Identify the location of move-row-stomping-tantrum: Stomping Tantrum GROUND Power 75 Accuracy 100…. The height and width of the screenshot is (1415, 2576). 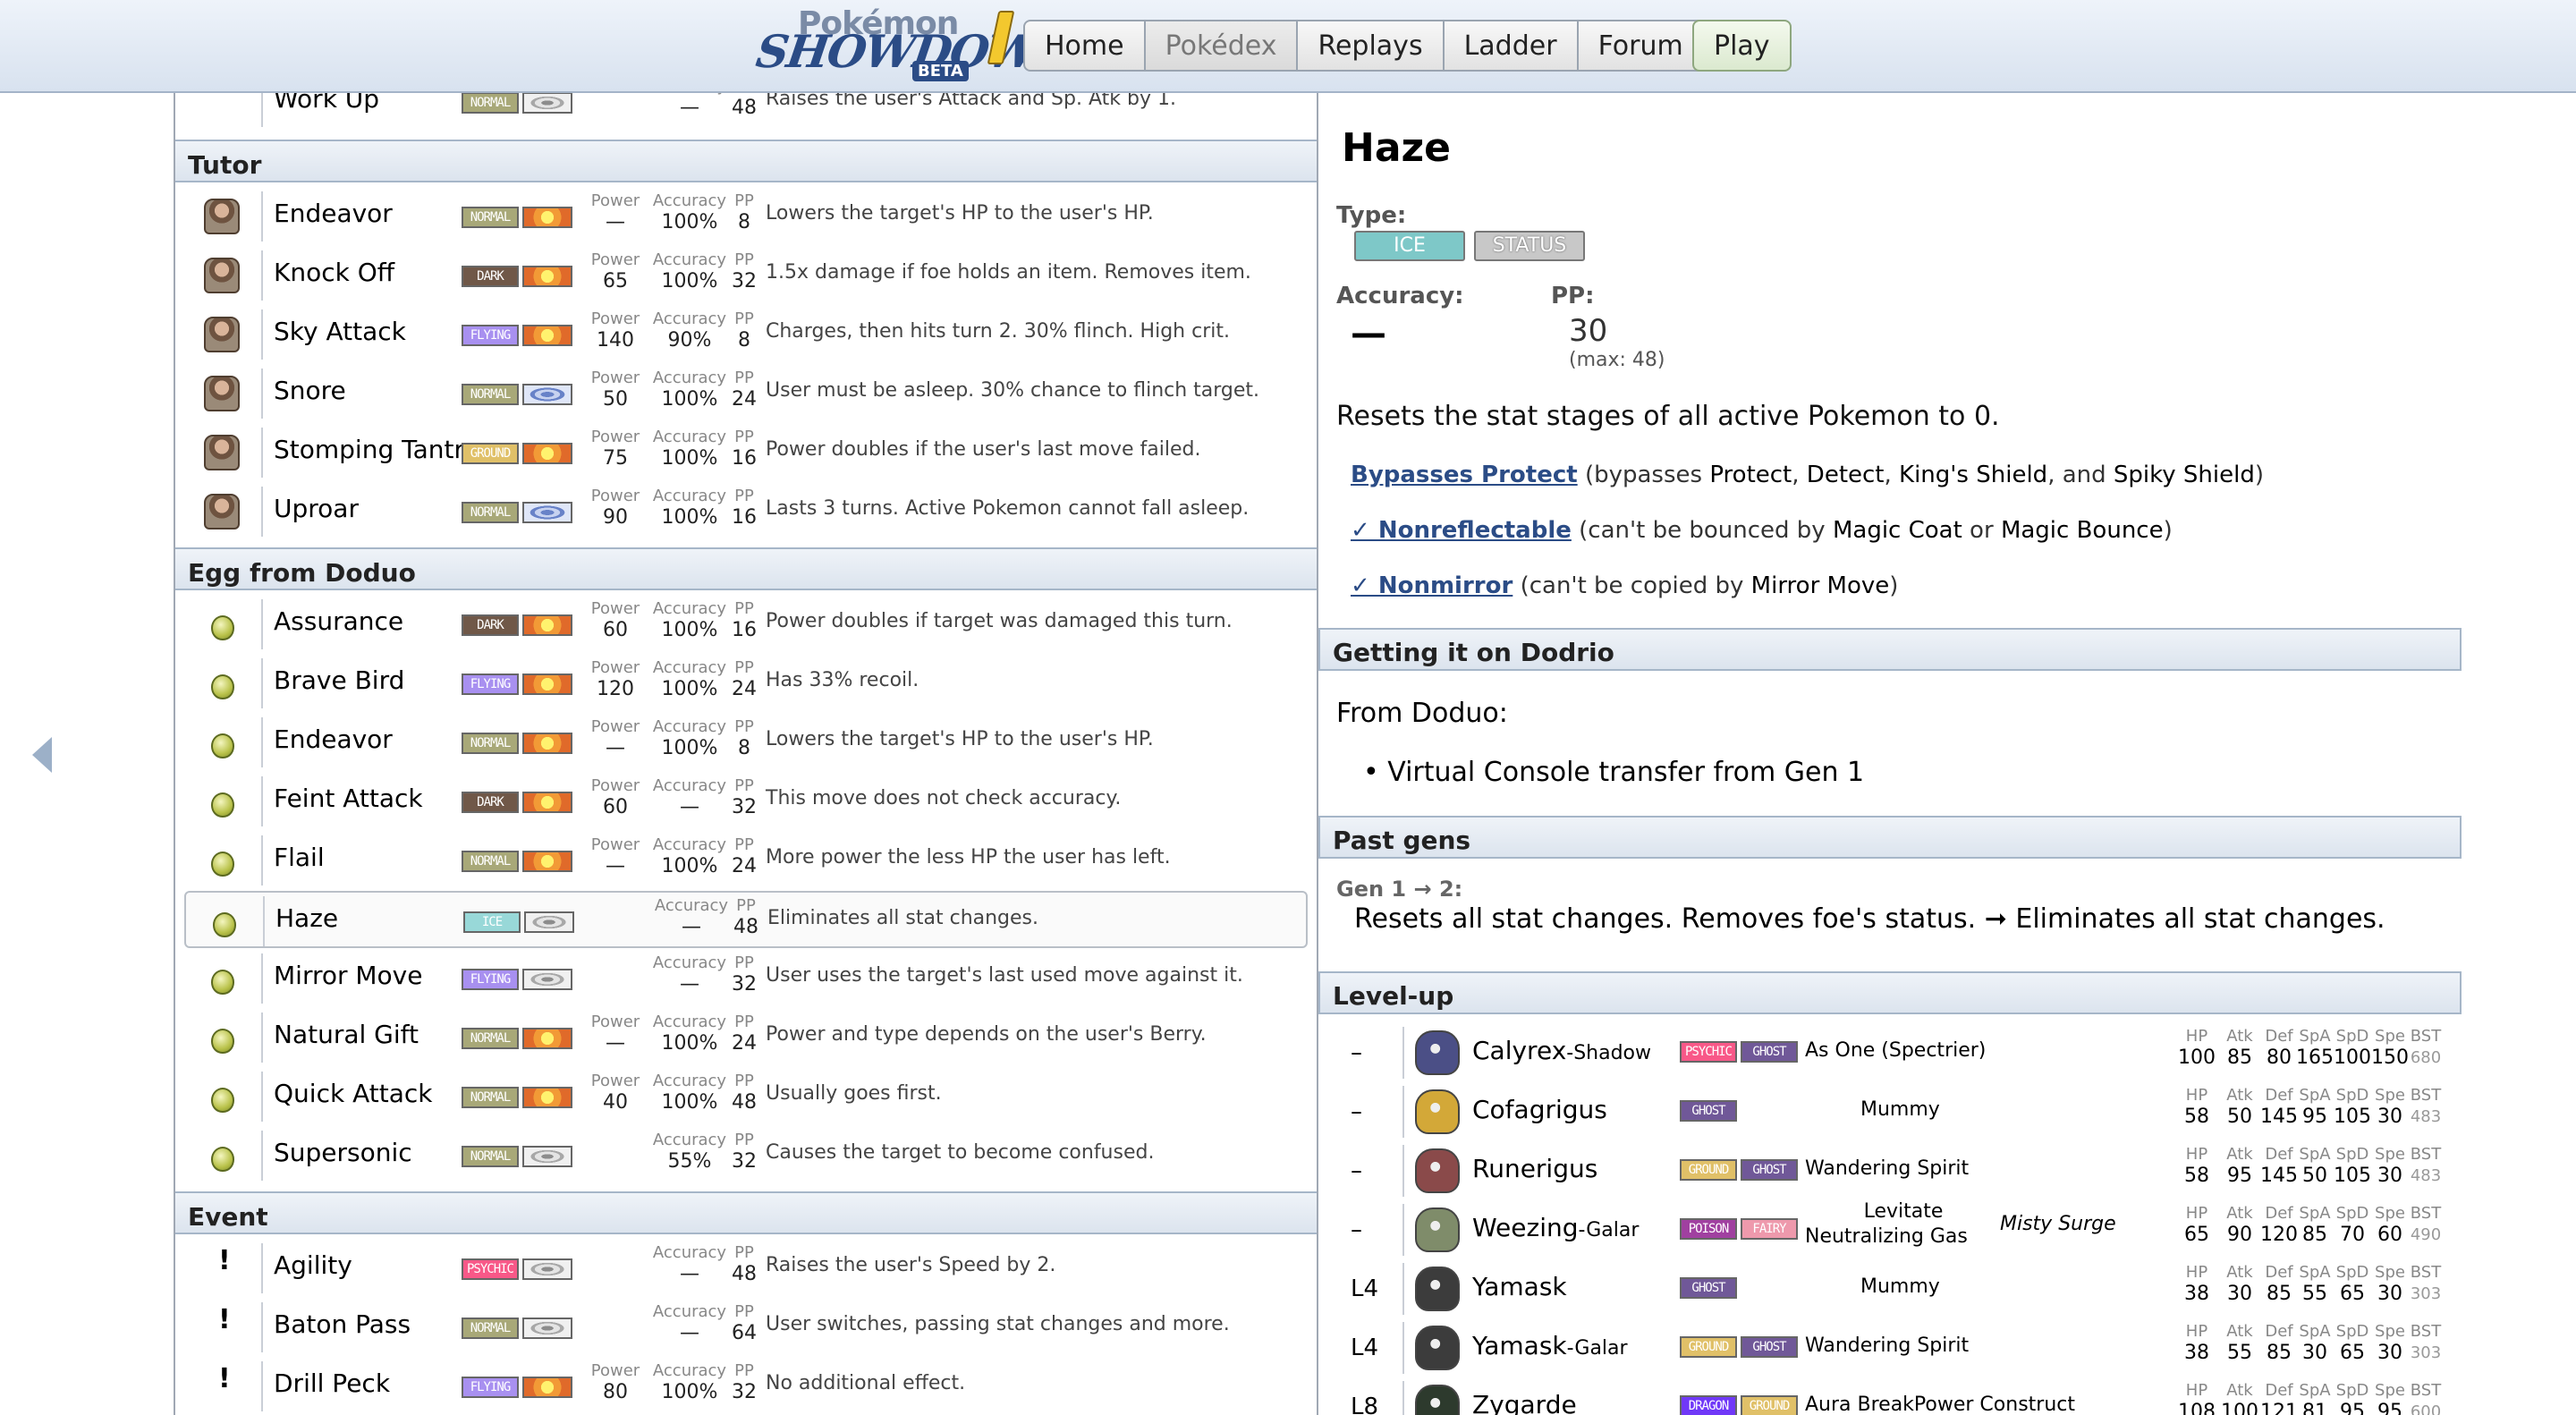
(746, 453).